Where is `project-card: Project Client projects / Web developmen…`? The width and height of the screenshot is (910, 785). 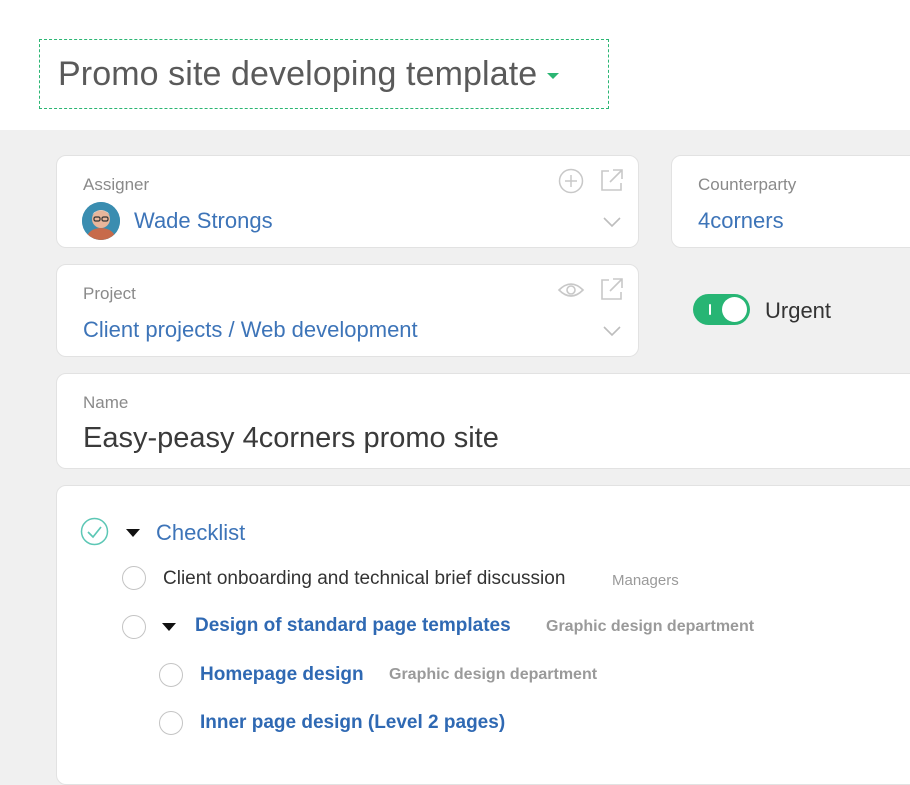
project-card: Project Client projects / Web developmen… is located at coordinates (347, 310).